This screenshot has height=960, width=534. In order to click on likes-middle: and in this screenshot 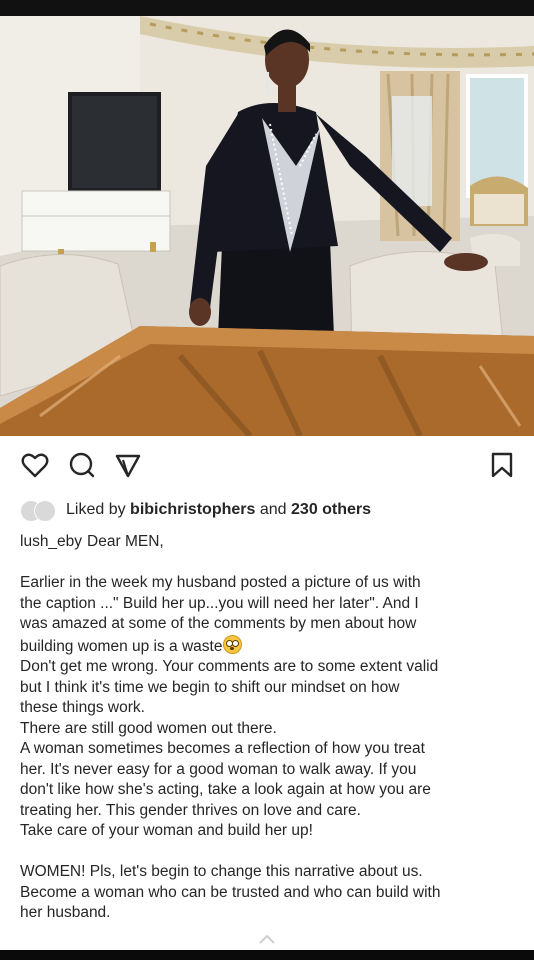, I will do `click(273, 509)`.